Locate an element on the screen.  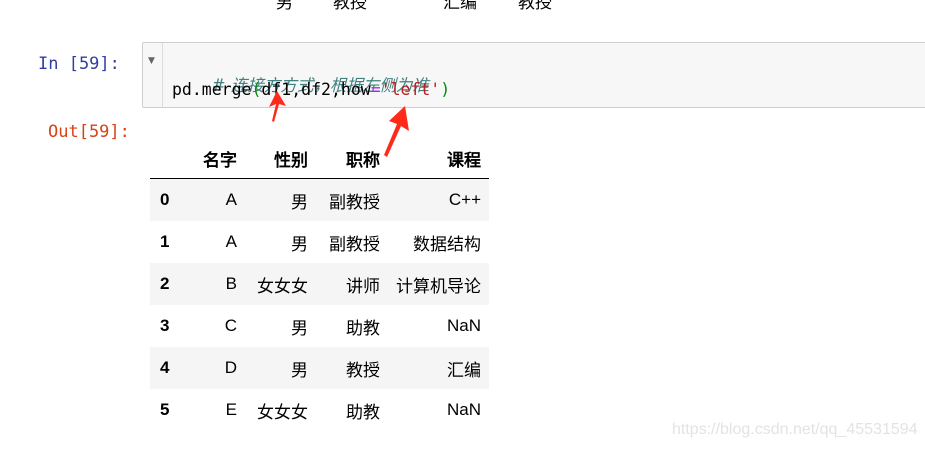
table-cell: 教授 is located at coordinates (363, 370).